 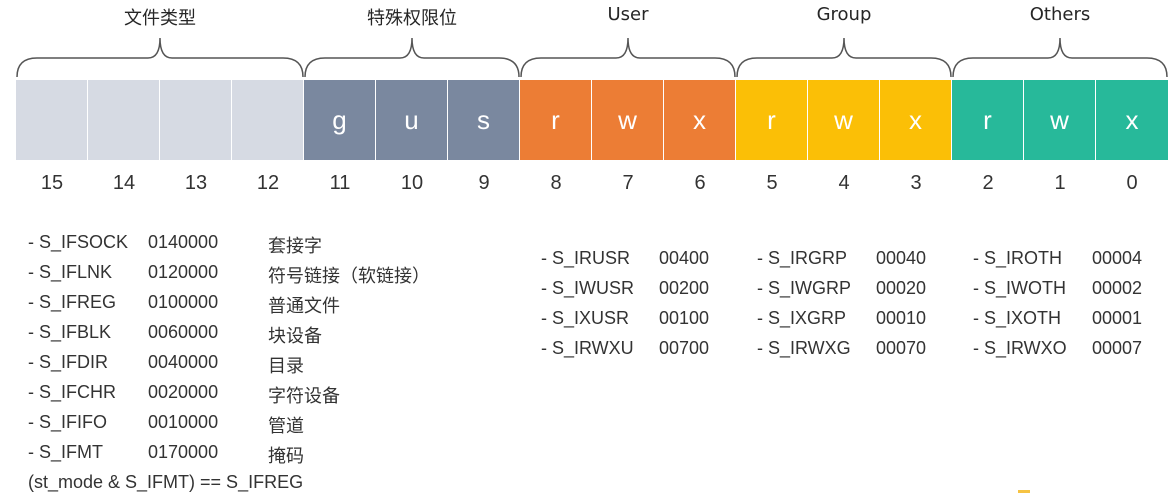 I want to click on bit-cell: s, so click(x=484, y=120).